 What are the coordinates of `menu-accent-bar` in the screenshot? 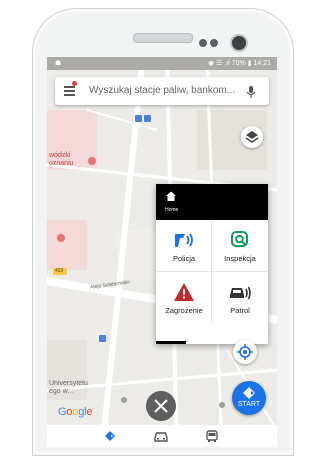 It's located at (171, 342).